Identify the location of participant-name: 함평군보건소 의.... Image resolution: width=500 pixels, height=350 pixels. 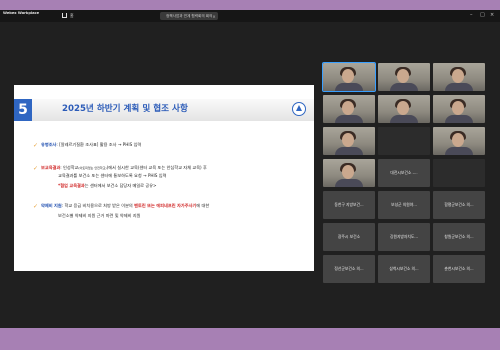
(459, 204).